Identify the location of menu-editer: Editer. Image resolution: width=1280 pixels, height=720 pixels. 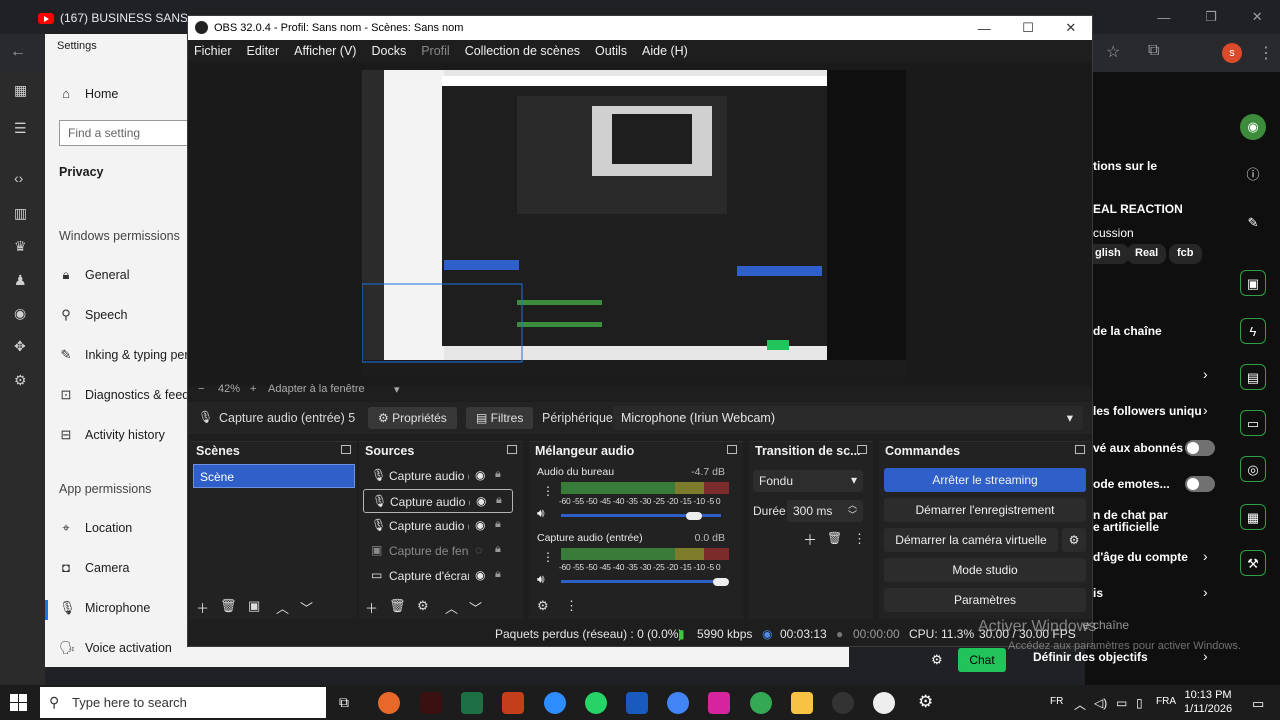
(263, 51).